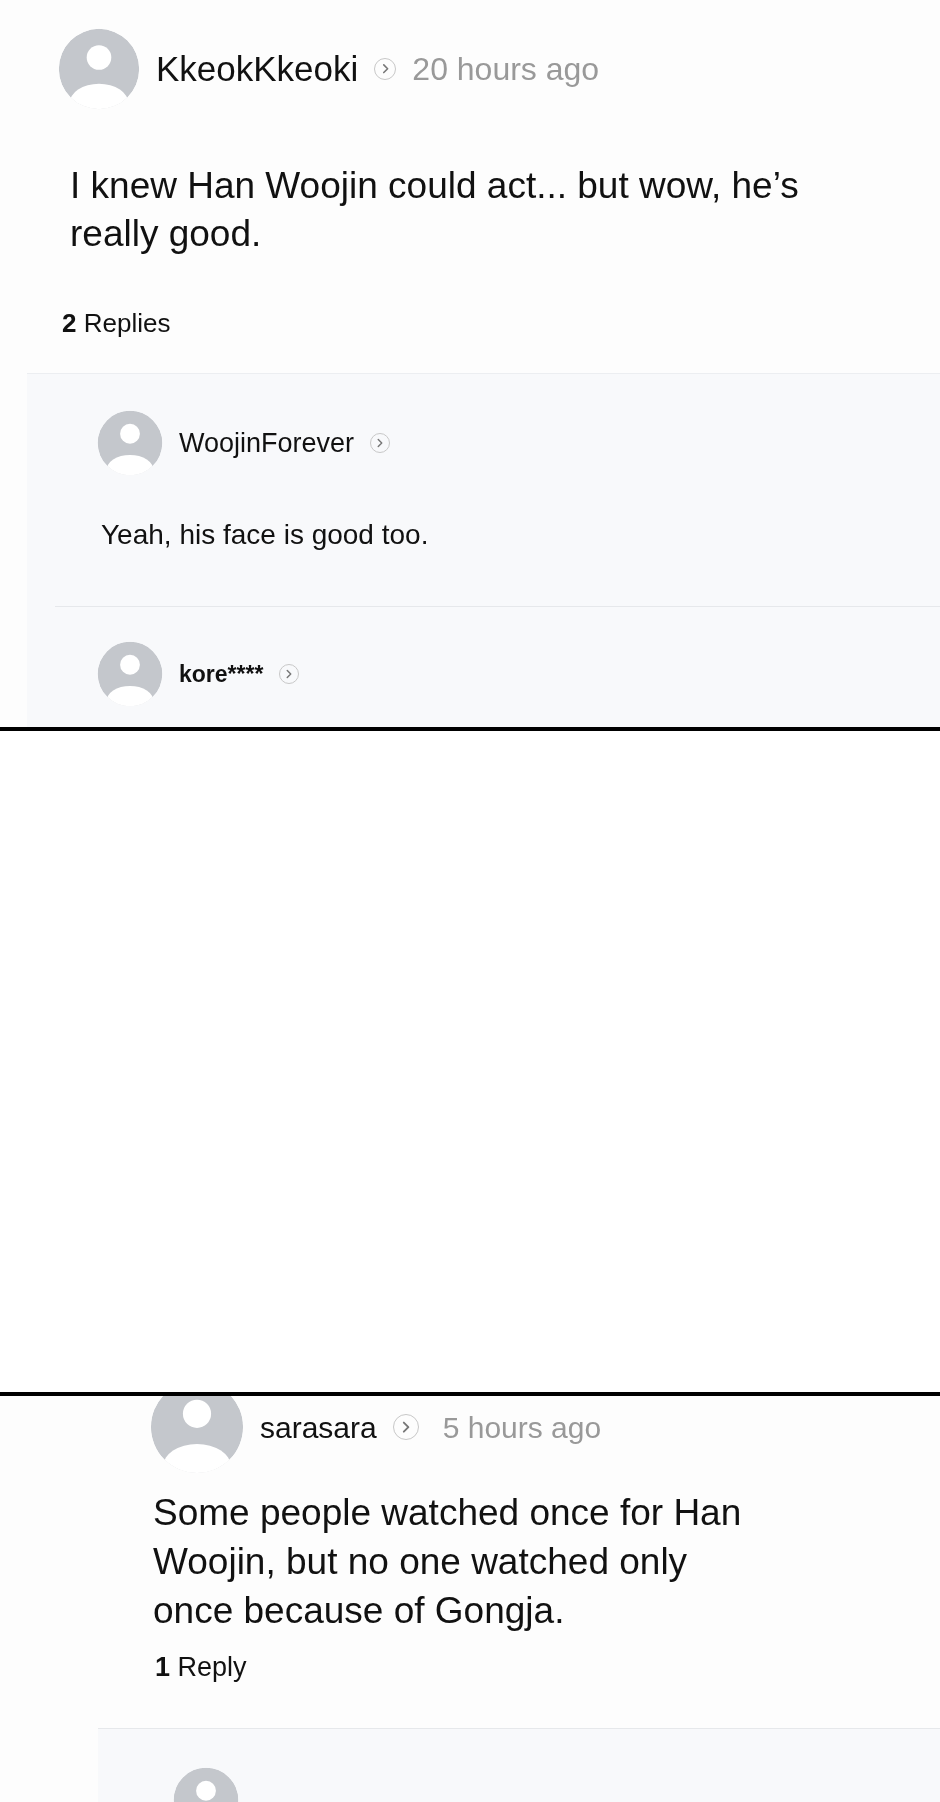  What do you see at coordinates (257, 69) in the screenshot?
I see `username: KkeokKkeoki` at bounding box center [257, 69].